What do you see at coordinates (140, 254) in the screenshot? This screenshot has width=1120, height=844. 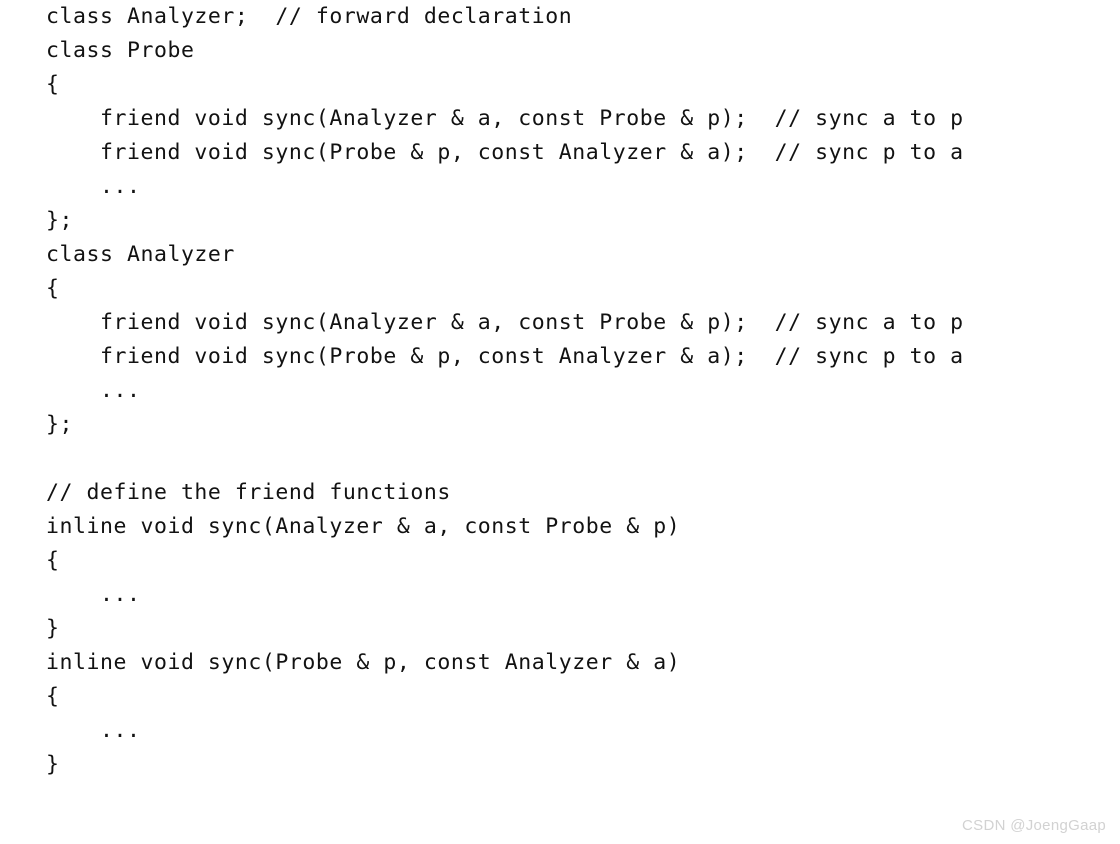 I see `code-line: class Analyzer` at bounding box center [140, 254].